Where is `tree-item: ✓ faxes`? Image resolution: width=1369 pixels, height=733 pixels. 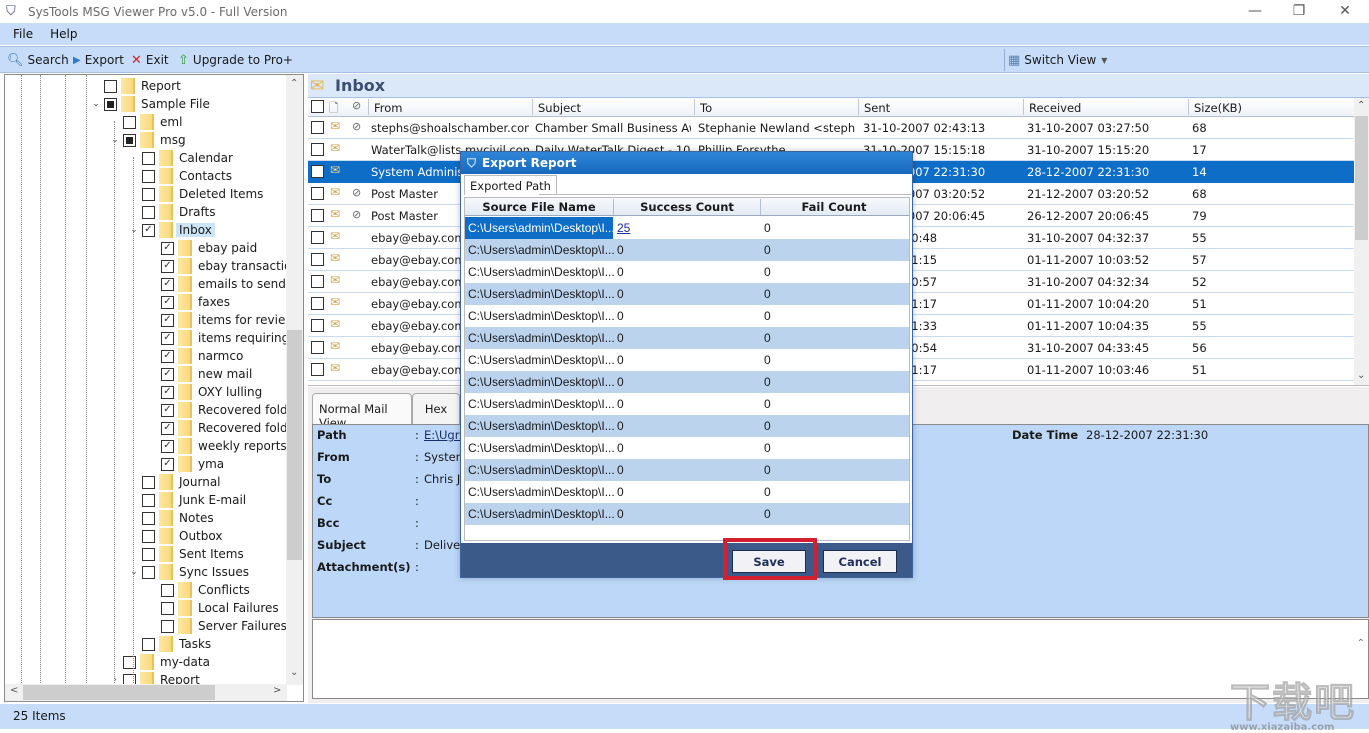
tree-item: ✓ faxes is located at coordinates (188, 302).